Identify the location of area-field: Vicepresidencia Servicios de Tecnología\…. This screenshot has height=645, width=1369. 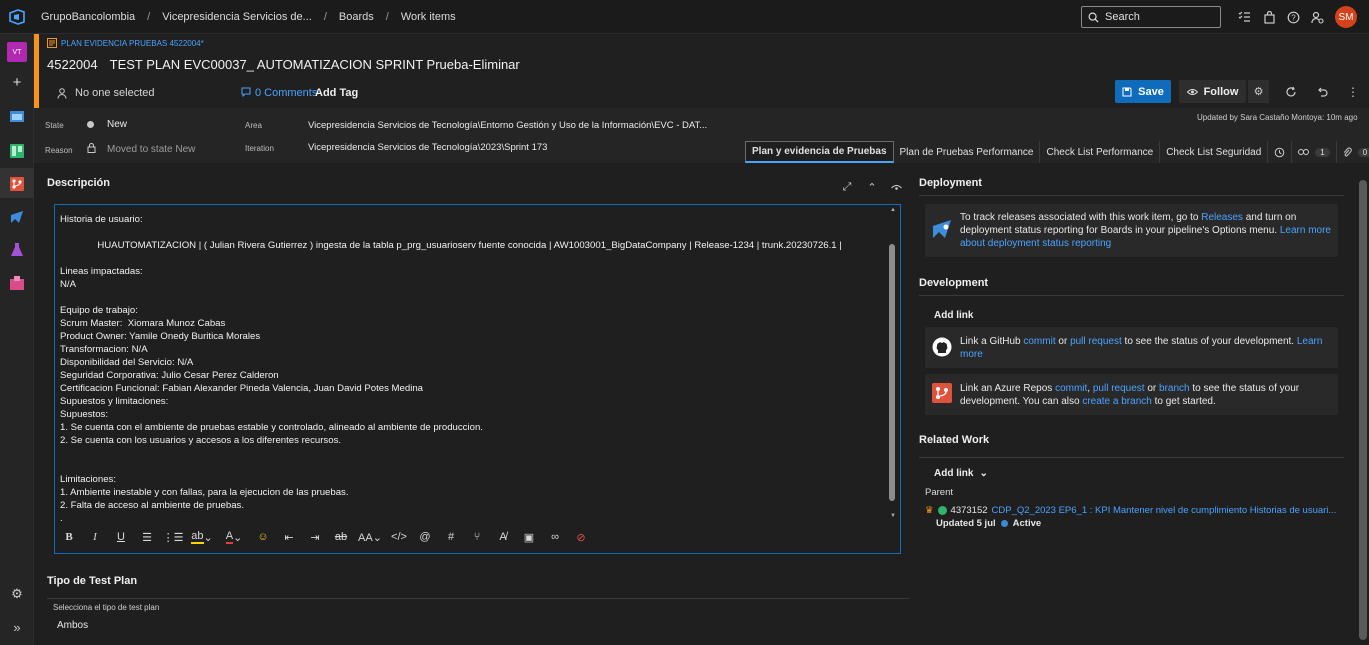
(507, 125).